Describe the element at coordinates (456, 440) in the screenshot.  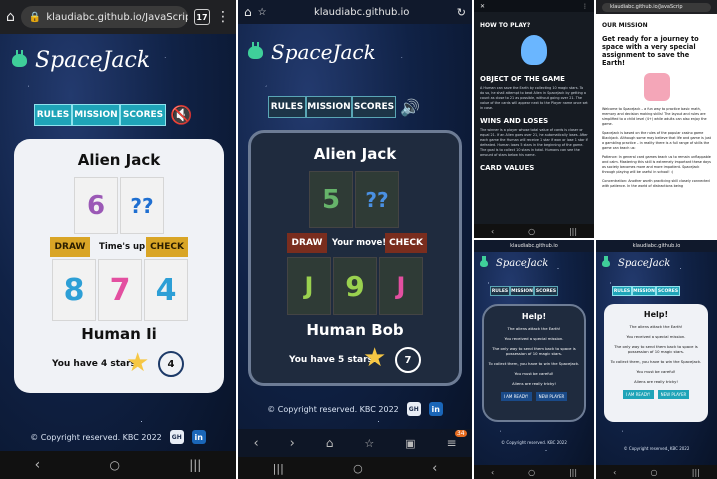
I see `menu-icon: ≡ 34` at that location.